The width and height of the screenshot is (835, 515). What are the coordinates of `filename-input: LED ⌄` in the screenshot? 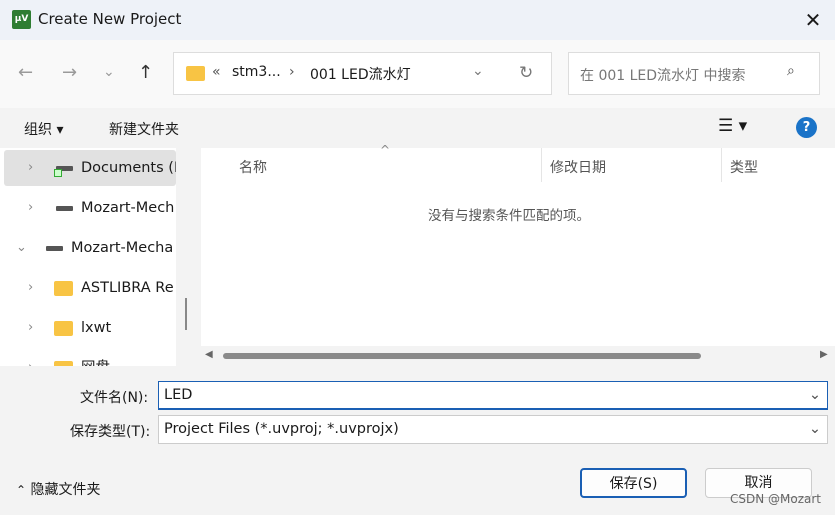 It's located at (493, 395).